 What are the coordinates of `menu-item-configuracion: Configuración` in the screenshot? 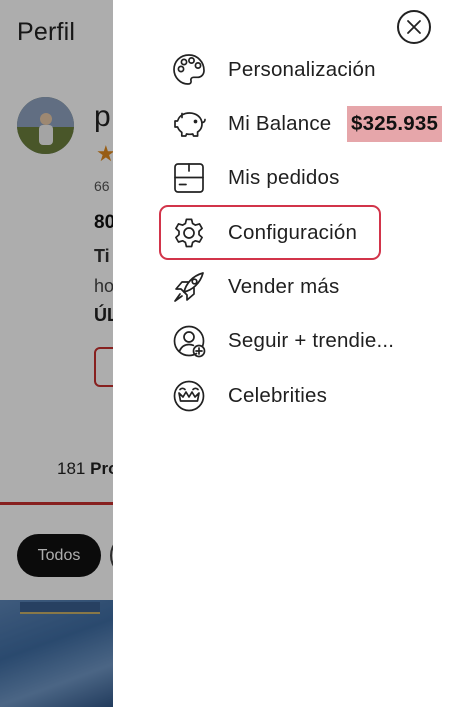 It's located at (264, 233).